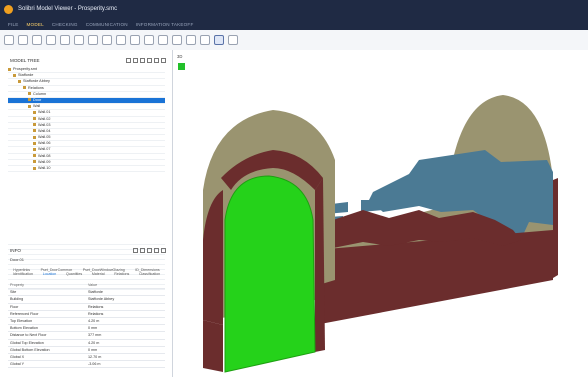  What do you see at coordinates (98, 274) in the screenshot?
I see `tab-material: Material` at bounding box center [98, 274].